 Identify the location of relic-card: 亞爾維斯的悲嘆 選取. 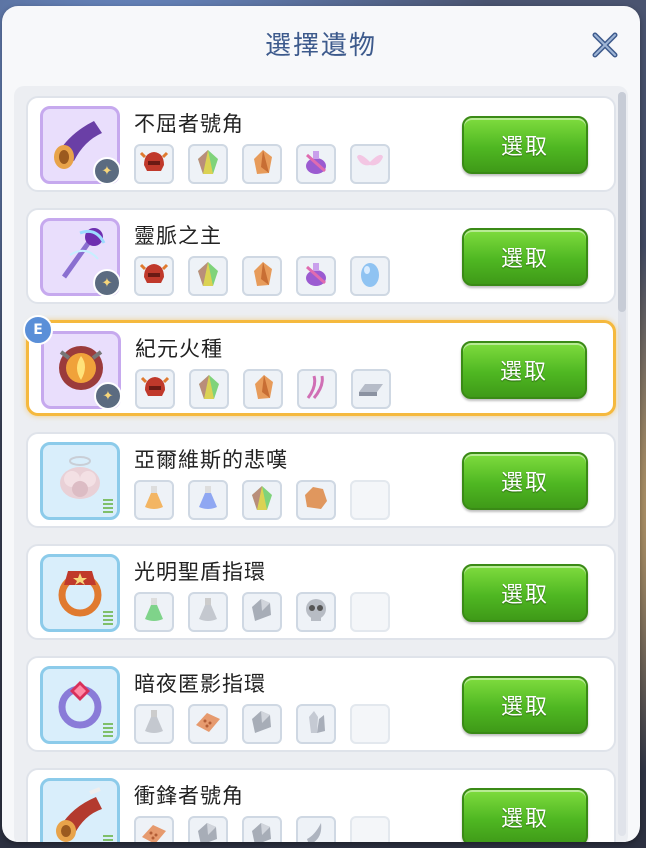
(321, 480).